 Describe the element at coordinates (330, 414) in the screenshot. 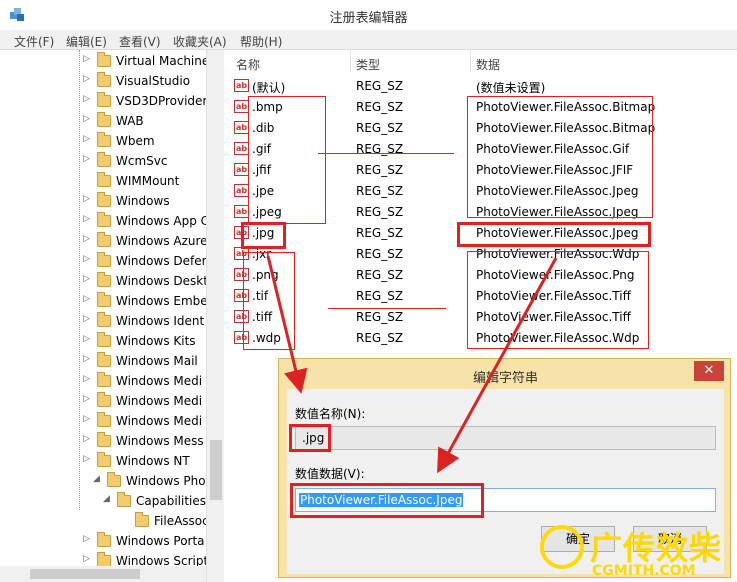

I see `value-name-label: 数值名称(N):` at that location.